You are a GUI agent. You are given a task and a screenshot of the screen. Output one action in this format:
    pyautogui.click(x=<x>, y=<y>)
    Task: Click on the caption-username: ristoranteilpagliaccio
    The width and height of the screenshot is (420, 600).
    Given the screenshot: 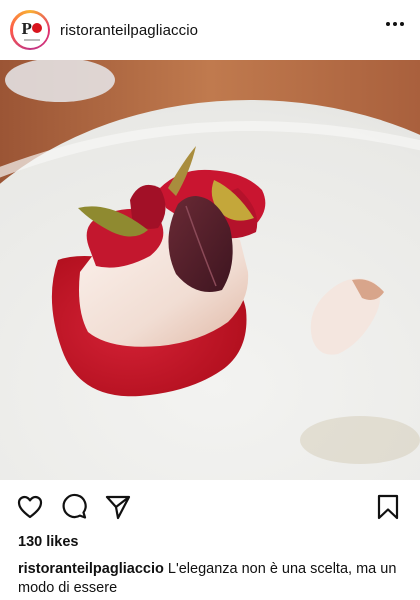 What is the action you would take?
    pyautogui.click(x=91, y=569)
    